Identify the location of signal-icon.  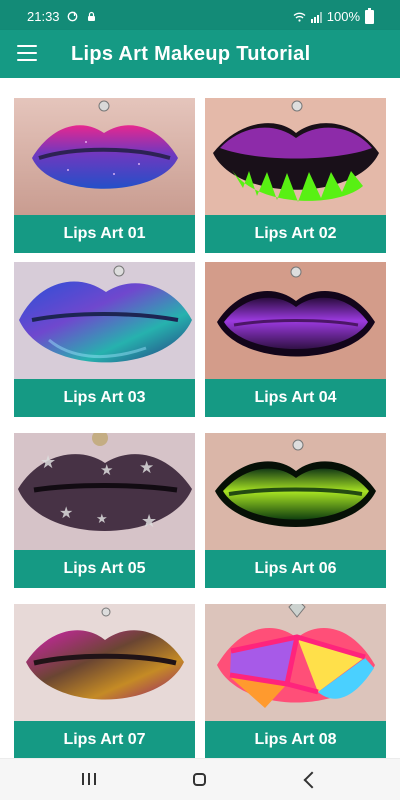
(316, 17).